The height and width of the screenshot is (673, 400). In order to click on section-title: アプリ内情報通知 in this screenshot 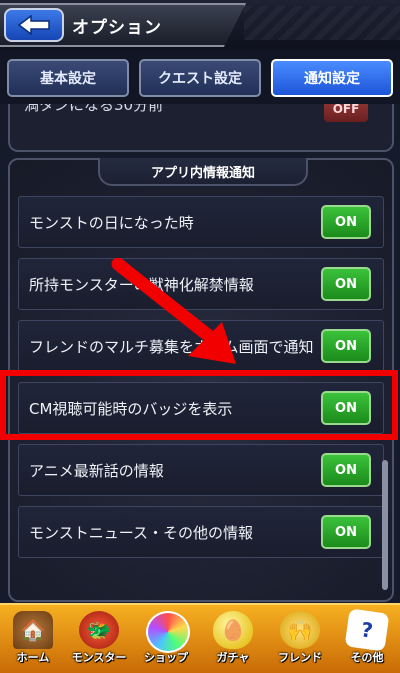, I will do `click(203, 172)`.